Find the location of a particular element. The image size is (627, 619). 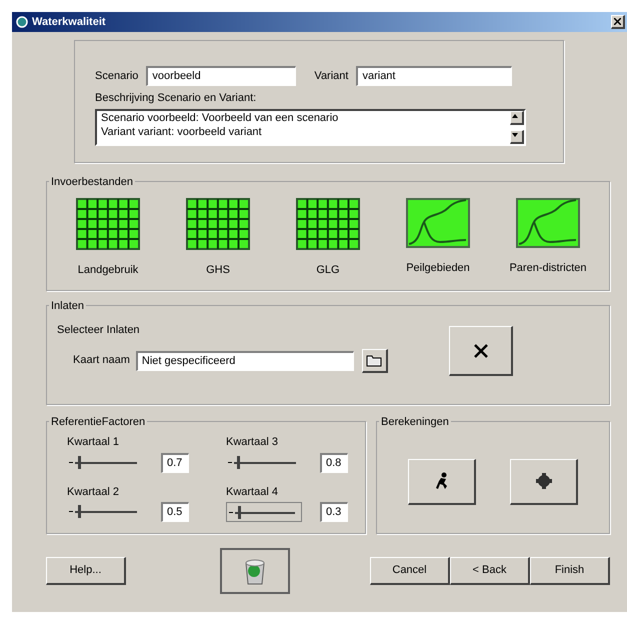

results-button is located at coordinates (544, 481).